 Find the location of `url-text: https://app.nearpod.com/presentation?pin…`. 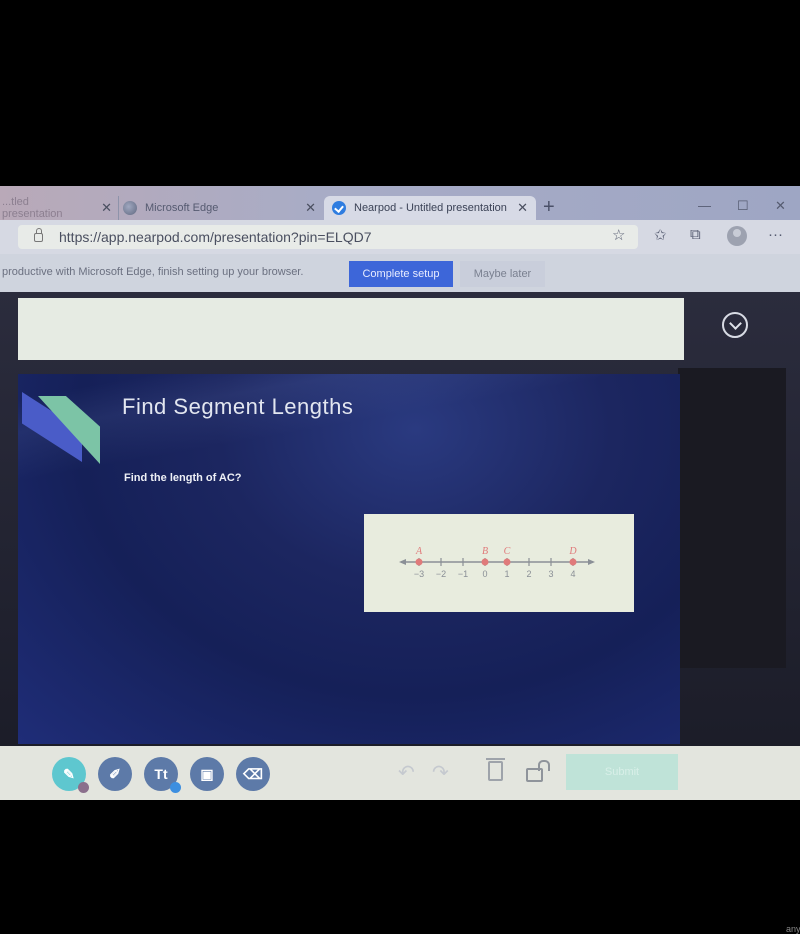

url-text: https://app.nearpod.com/presentation?pin… is located at coordinates (215, 237).